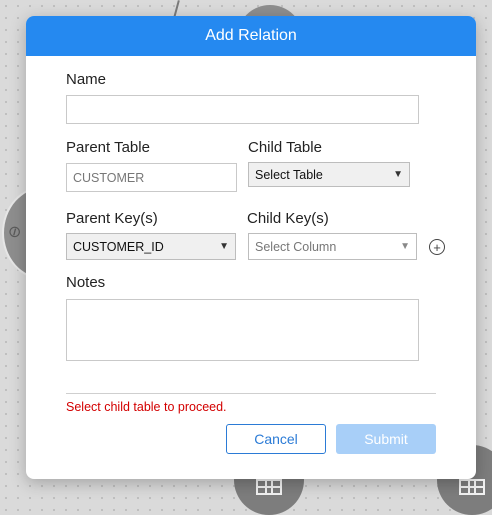 The height and width of the screenshot is (515, 492). What do you see at coordinates (437, 247) in the screenshot?
I see `add-key-icon: +` at bounding box center [437, 247].